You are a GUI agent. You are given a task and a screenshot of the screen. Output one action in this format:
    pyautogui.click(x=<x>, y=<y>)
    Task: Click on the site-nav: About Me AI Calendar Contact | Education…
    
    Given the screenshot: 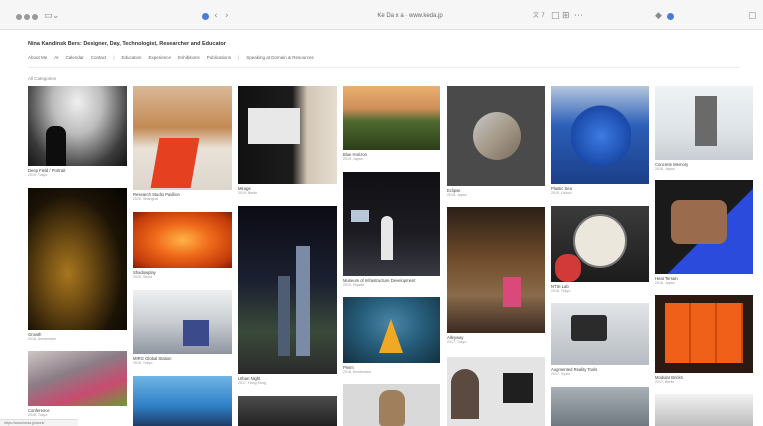 What is the action you would take?
    pyautogui.click(x=171, y=58)
    